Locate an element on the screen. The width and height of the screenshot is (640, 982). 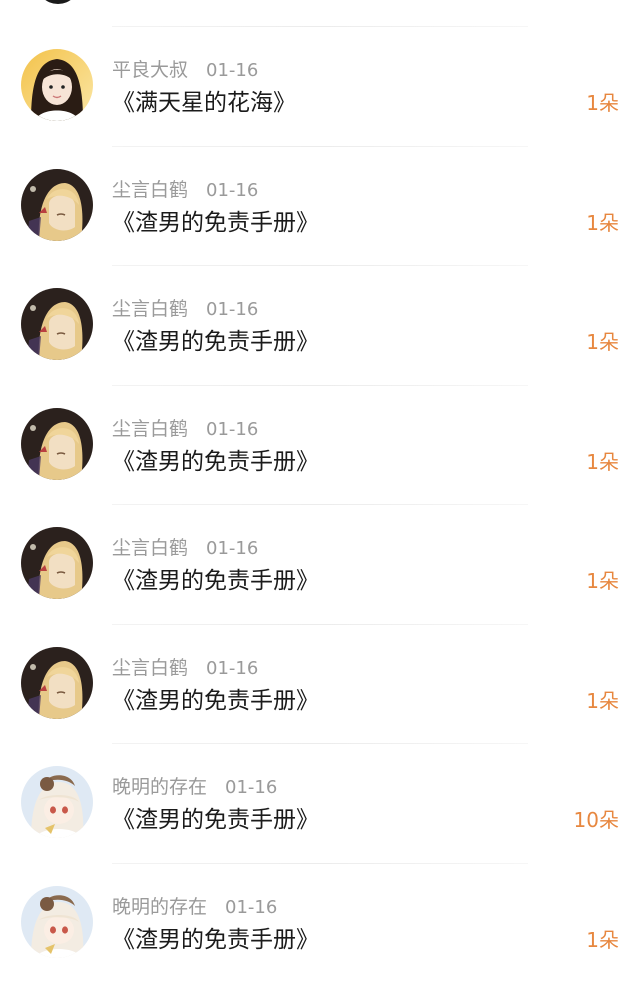
meta-line: 平良大叔 01-16 is located at coordinates (185, 70).